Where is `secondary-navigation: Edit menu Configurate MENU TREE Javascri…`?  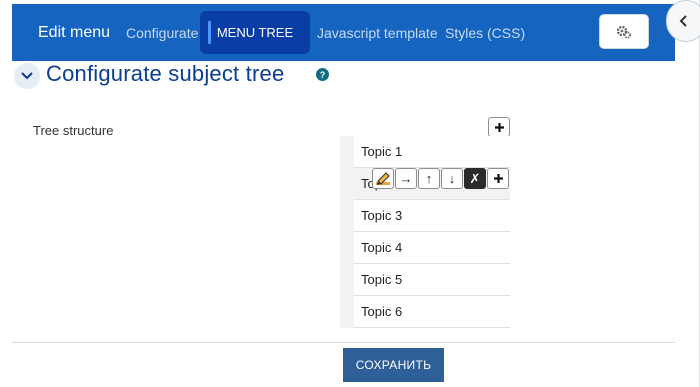 secondary-navigation: Edit menu Configurate MENU TREE Javascri… is located at coordinates (343, 32).